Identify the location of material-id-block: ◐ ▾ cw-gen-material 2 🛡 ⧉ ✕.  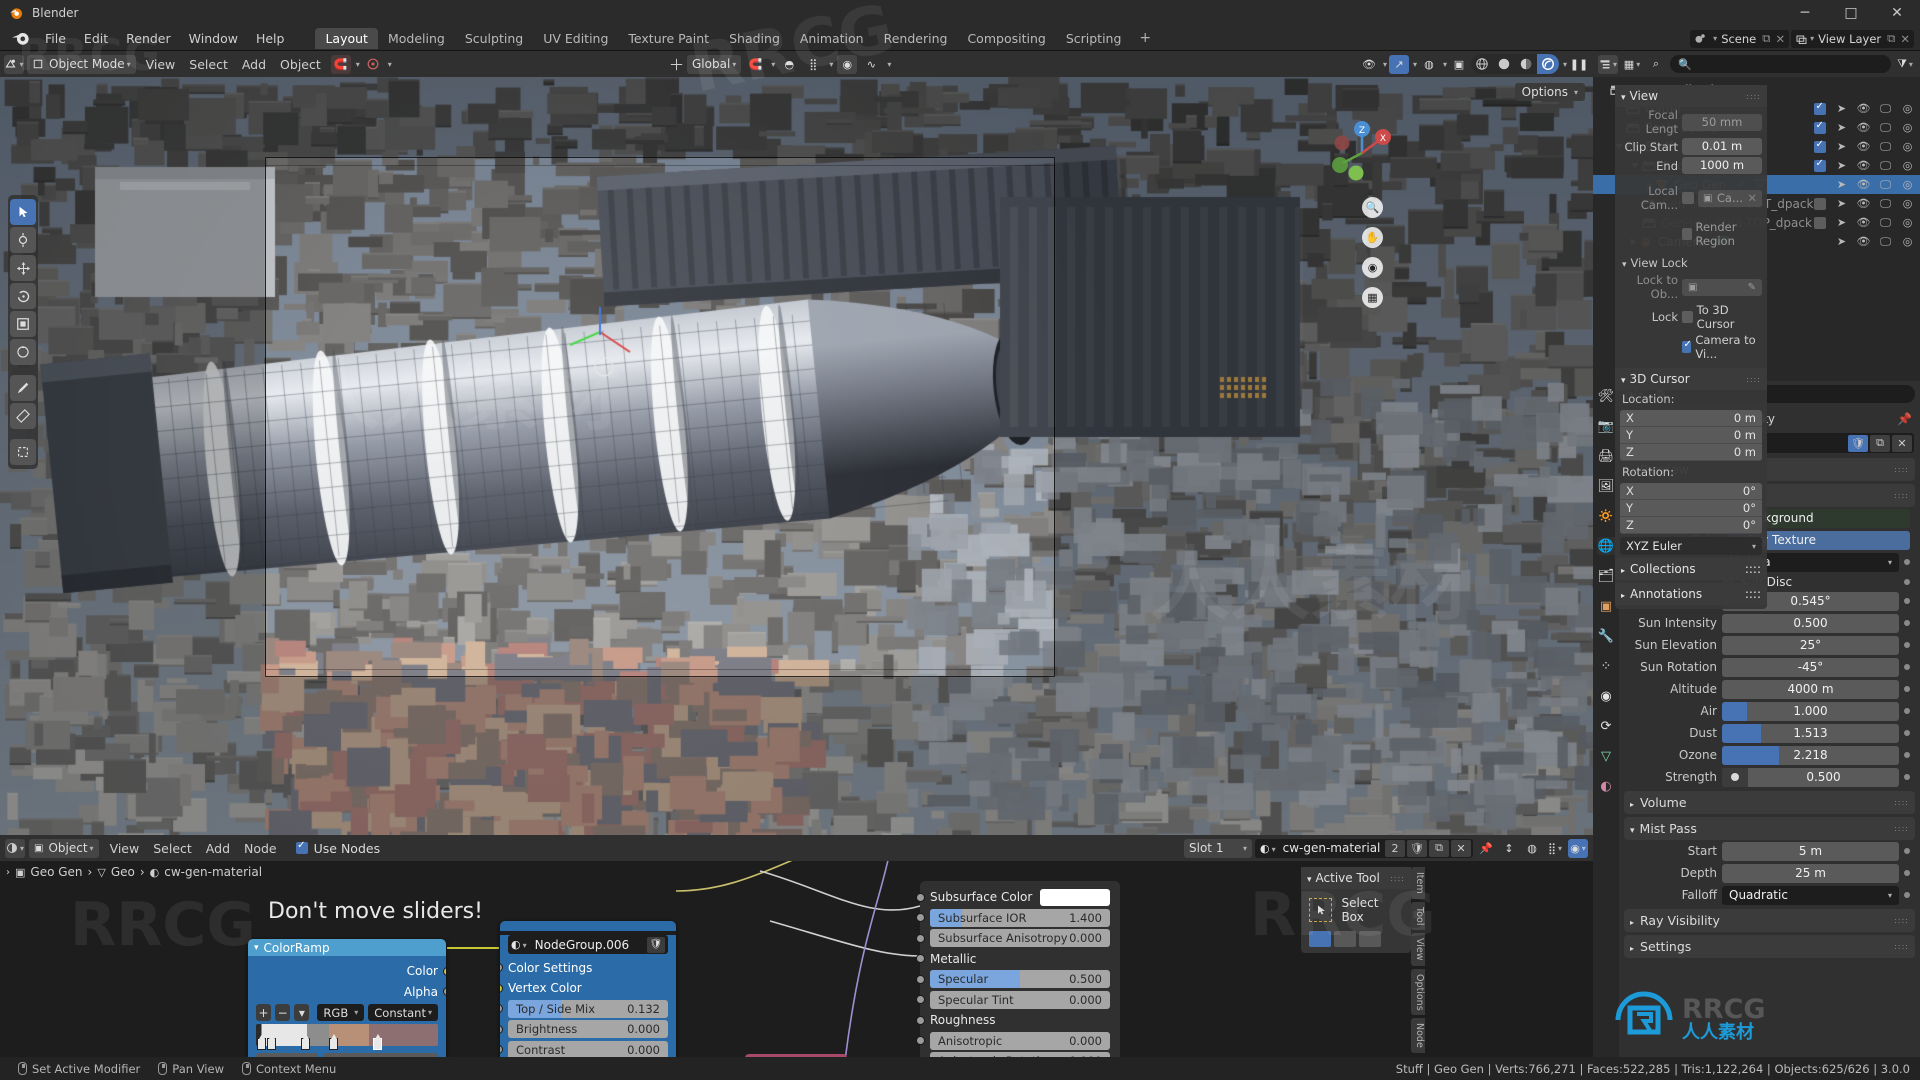
(1364, 848).